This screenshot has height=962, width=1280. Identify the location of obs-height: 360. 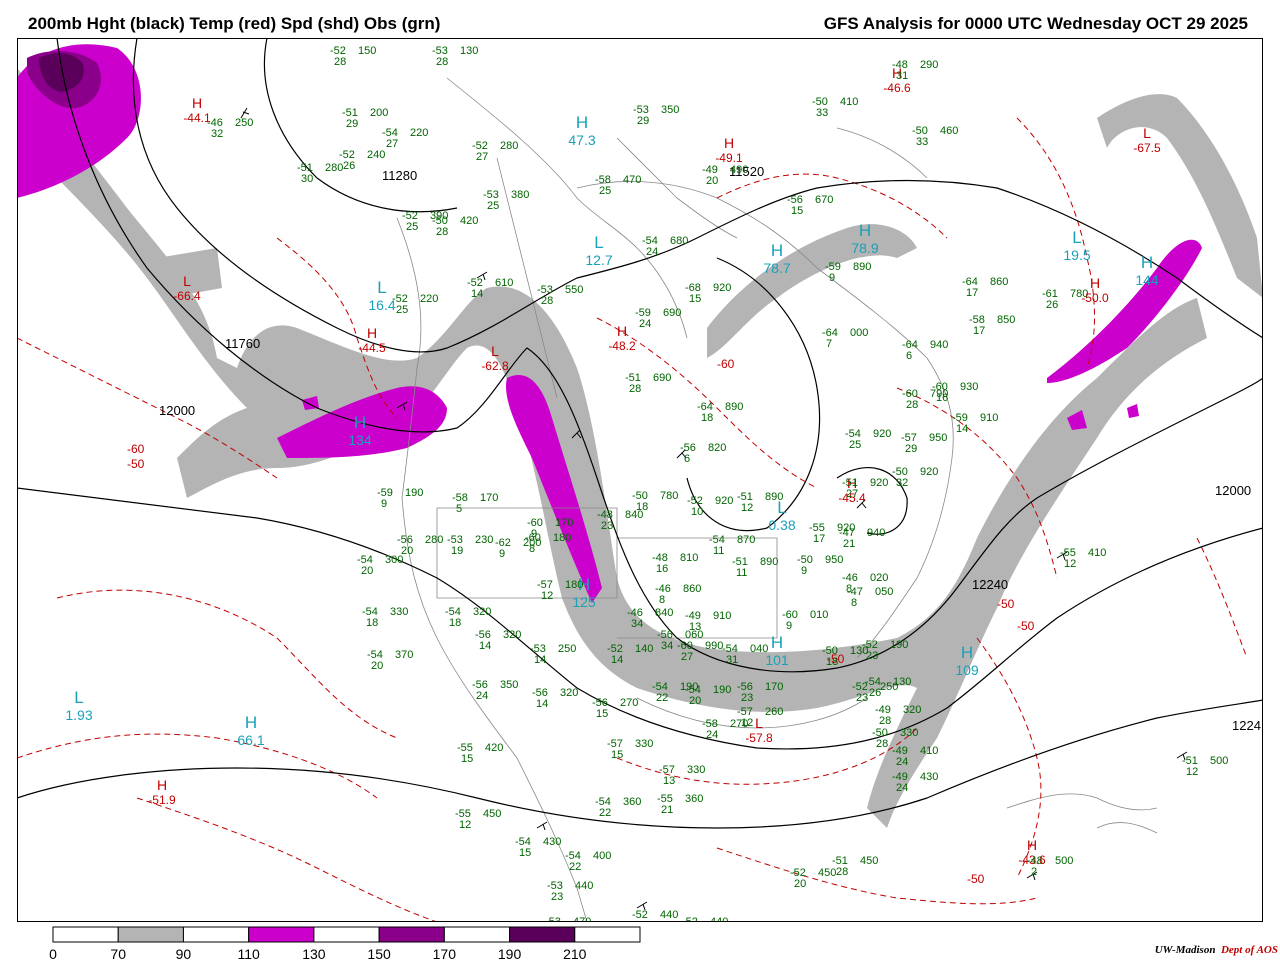
(694, 799).